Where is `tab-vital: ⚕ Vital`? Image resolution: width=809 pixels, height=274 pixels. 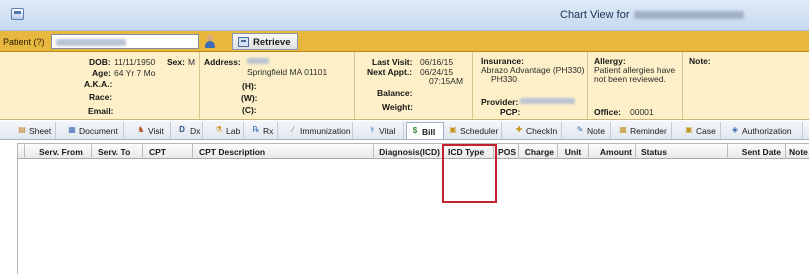
tab-vital: ⚕ Vital is located at coordinates (384, 130).